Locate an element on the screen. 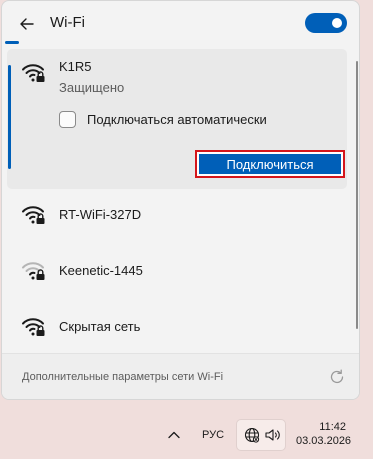 This screenshot has width=373, height=459. selection-indicator is located at coordinates (9, 117).